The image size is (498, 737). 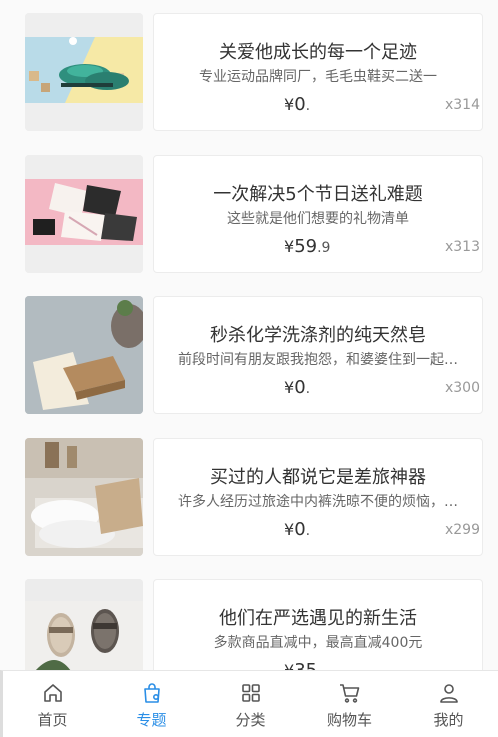 I want to click on topic-item: 他们在严选遇见的新生活 多款商品直减中，最高直减400元 ¥35, so click(x=254, y=624).